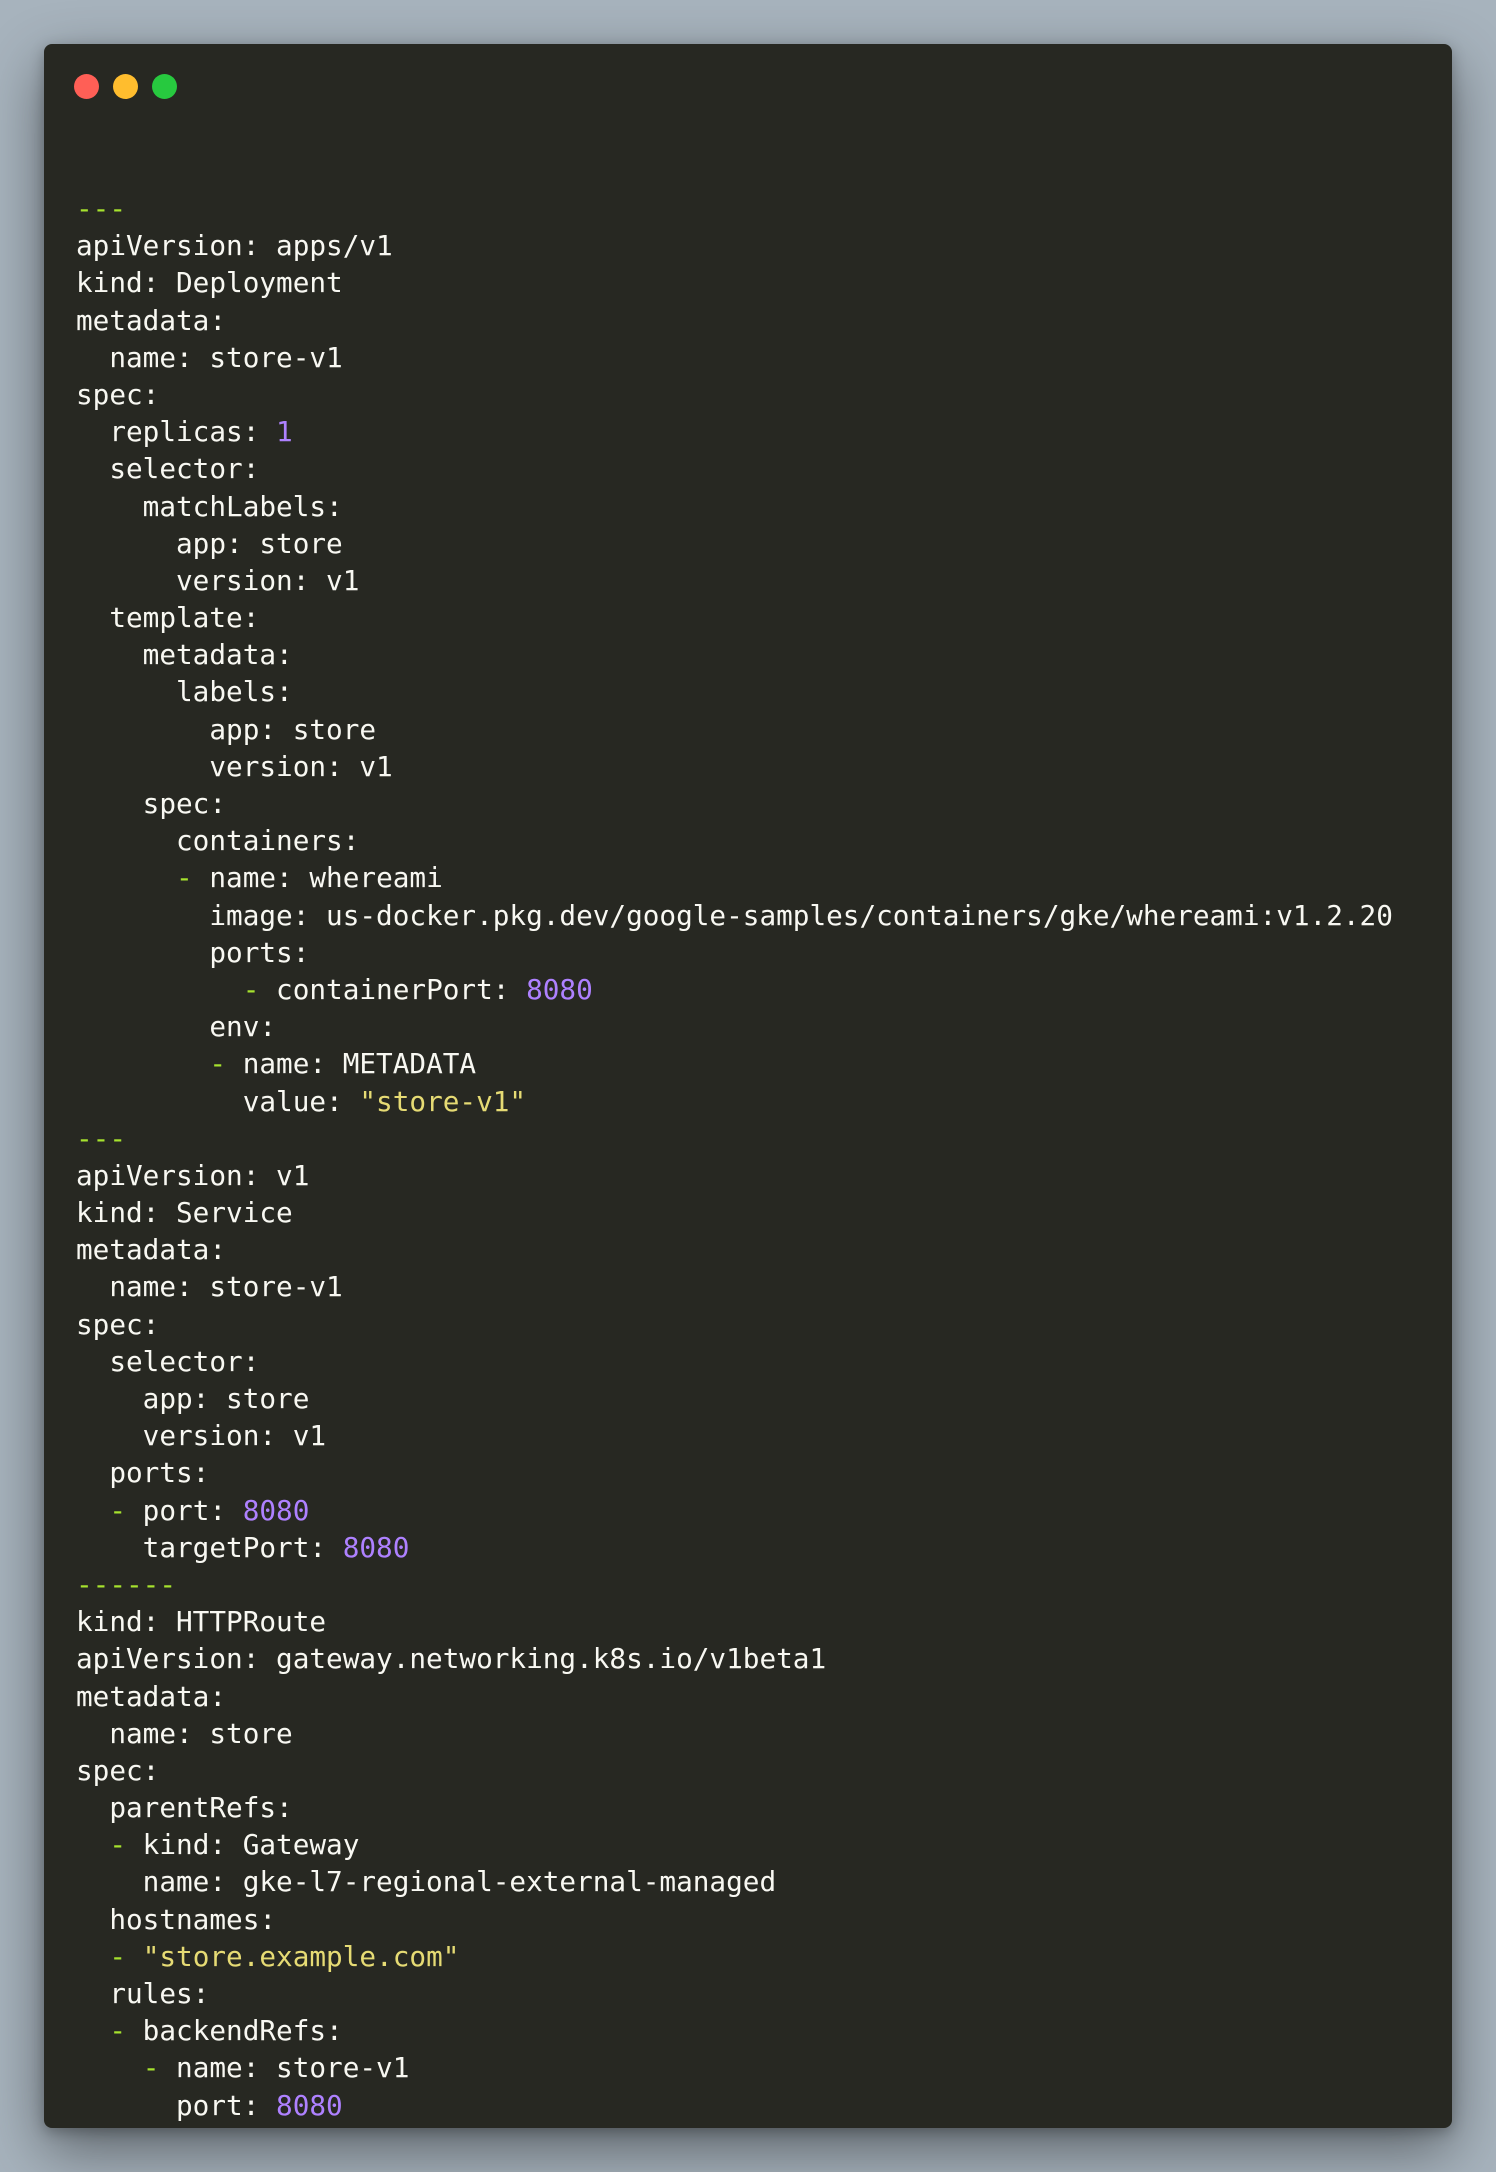  Describe the element at coordinates (734, 1175) in the screenshot. I see `code-line: apiVersion: v1` at that location.